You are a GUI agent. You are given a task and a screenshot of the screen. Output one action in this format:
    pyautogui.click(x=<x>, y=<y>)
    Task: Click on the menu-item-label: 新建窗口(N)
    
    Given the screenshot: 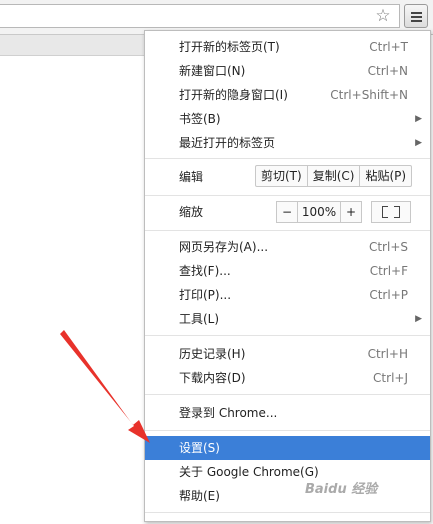 What is the action you would take?
    pyautogui.click(x=212, y=71)
    